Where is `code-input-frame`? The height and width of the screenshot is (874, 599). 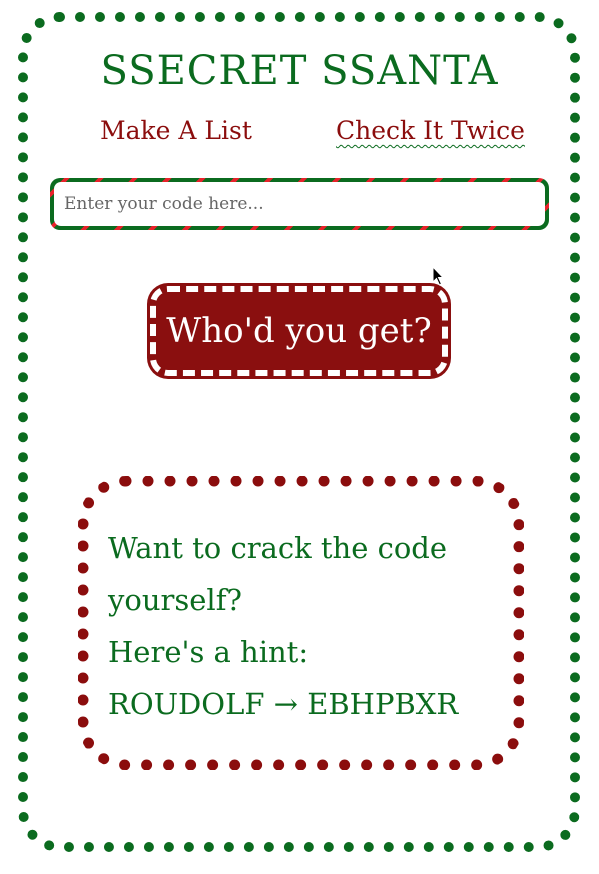 code-input-frame is located at coordinates (299, 204).